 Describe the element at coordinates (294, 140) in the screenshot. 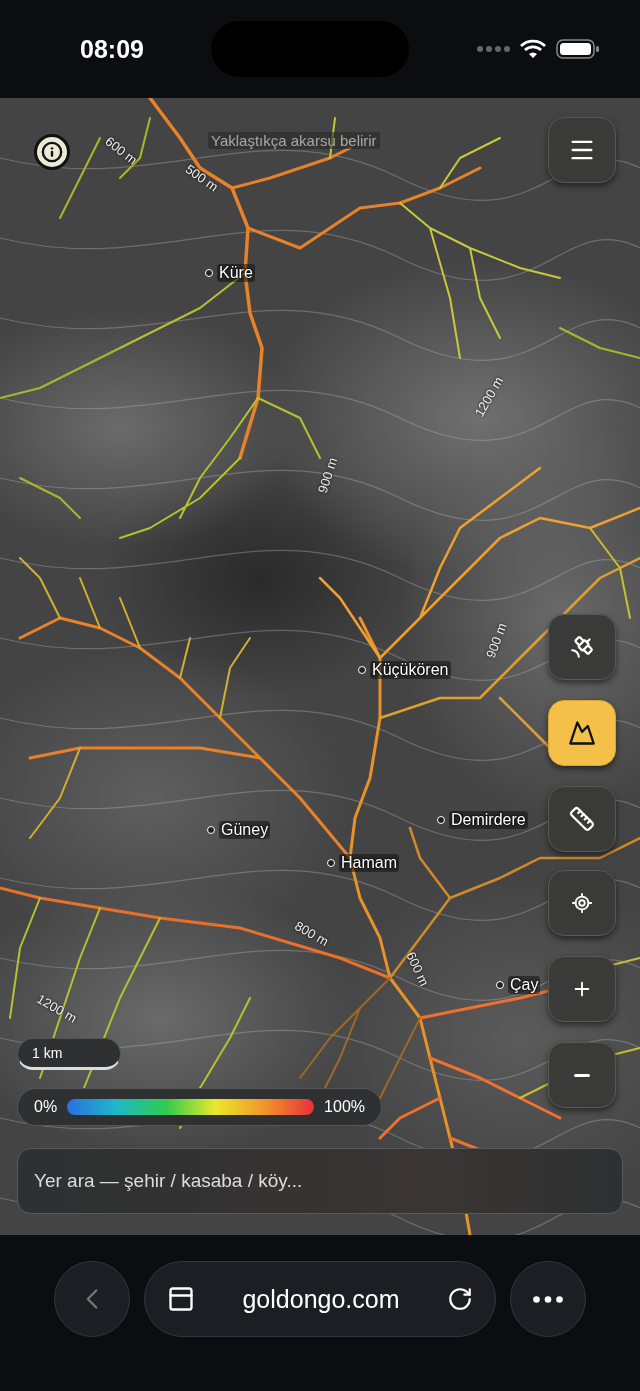

I see `hint-text: Yaklaştıkça akarsu belirir` at that location.